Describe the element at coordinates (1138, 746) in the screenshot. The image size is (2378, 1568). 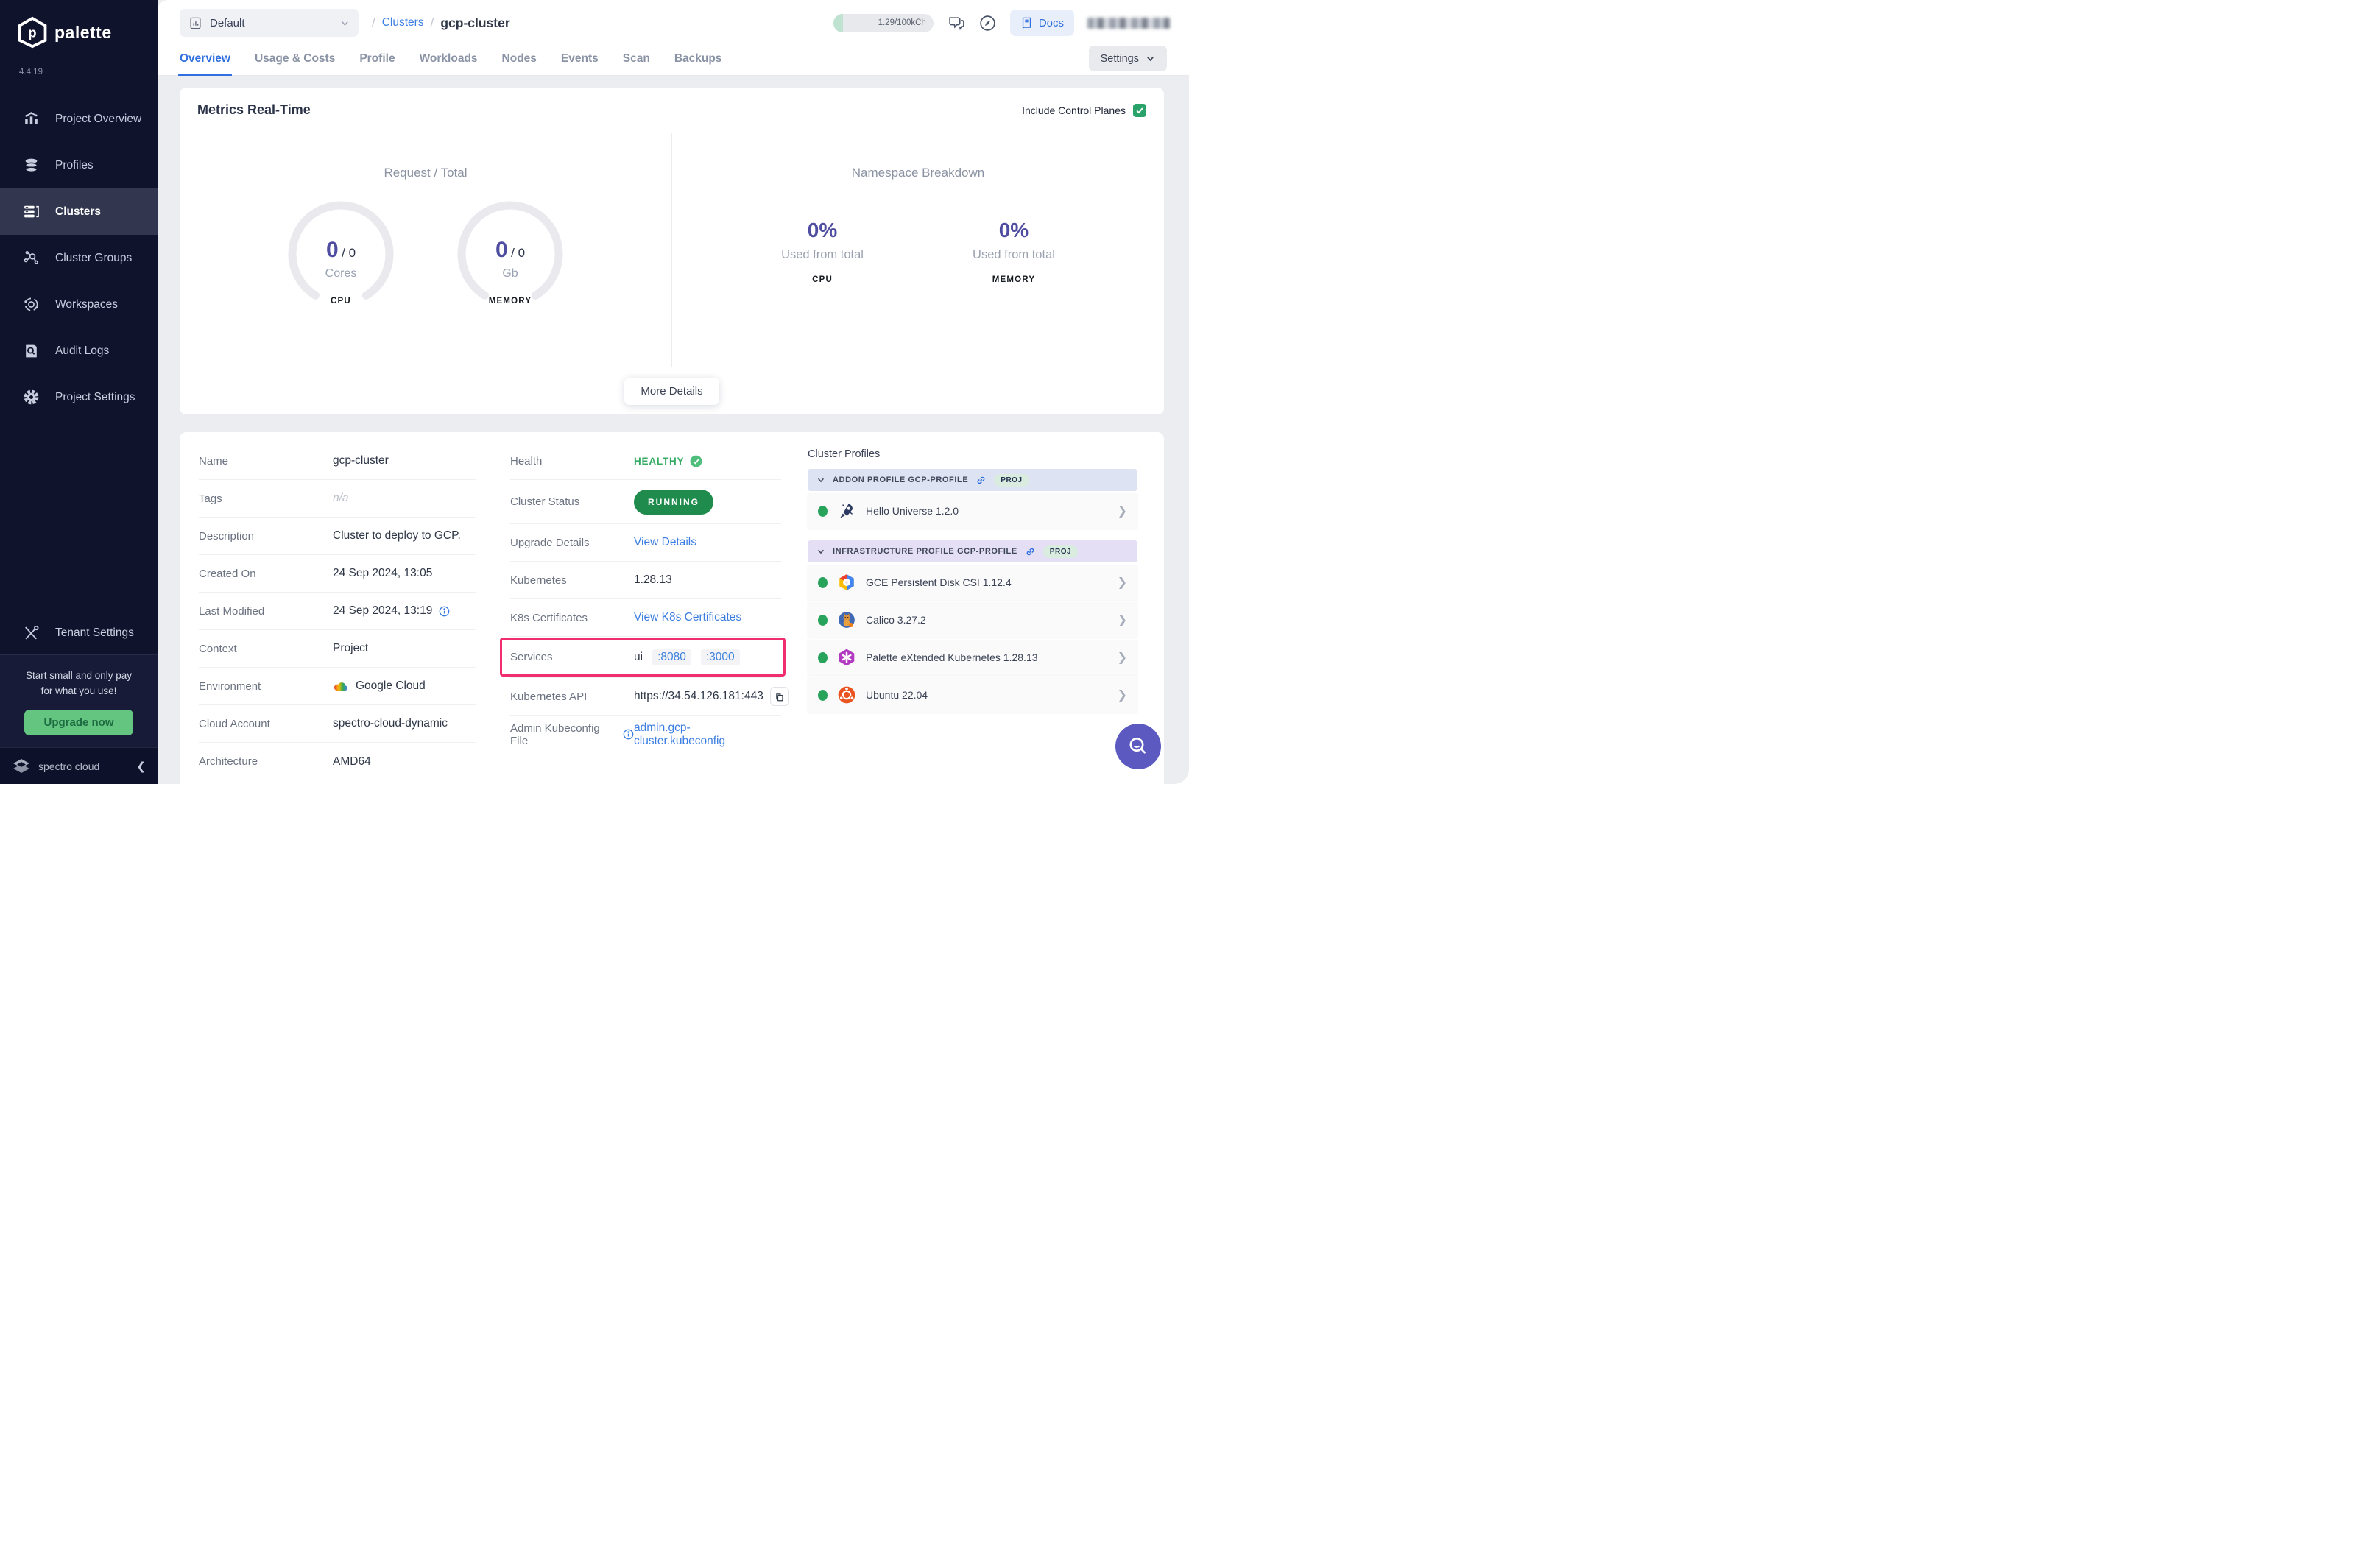
I see `search-assistant-fab` at that location.